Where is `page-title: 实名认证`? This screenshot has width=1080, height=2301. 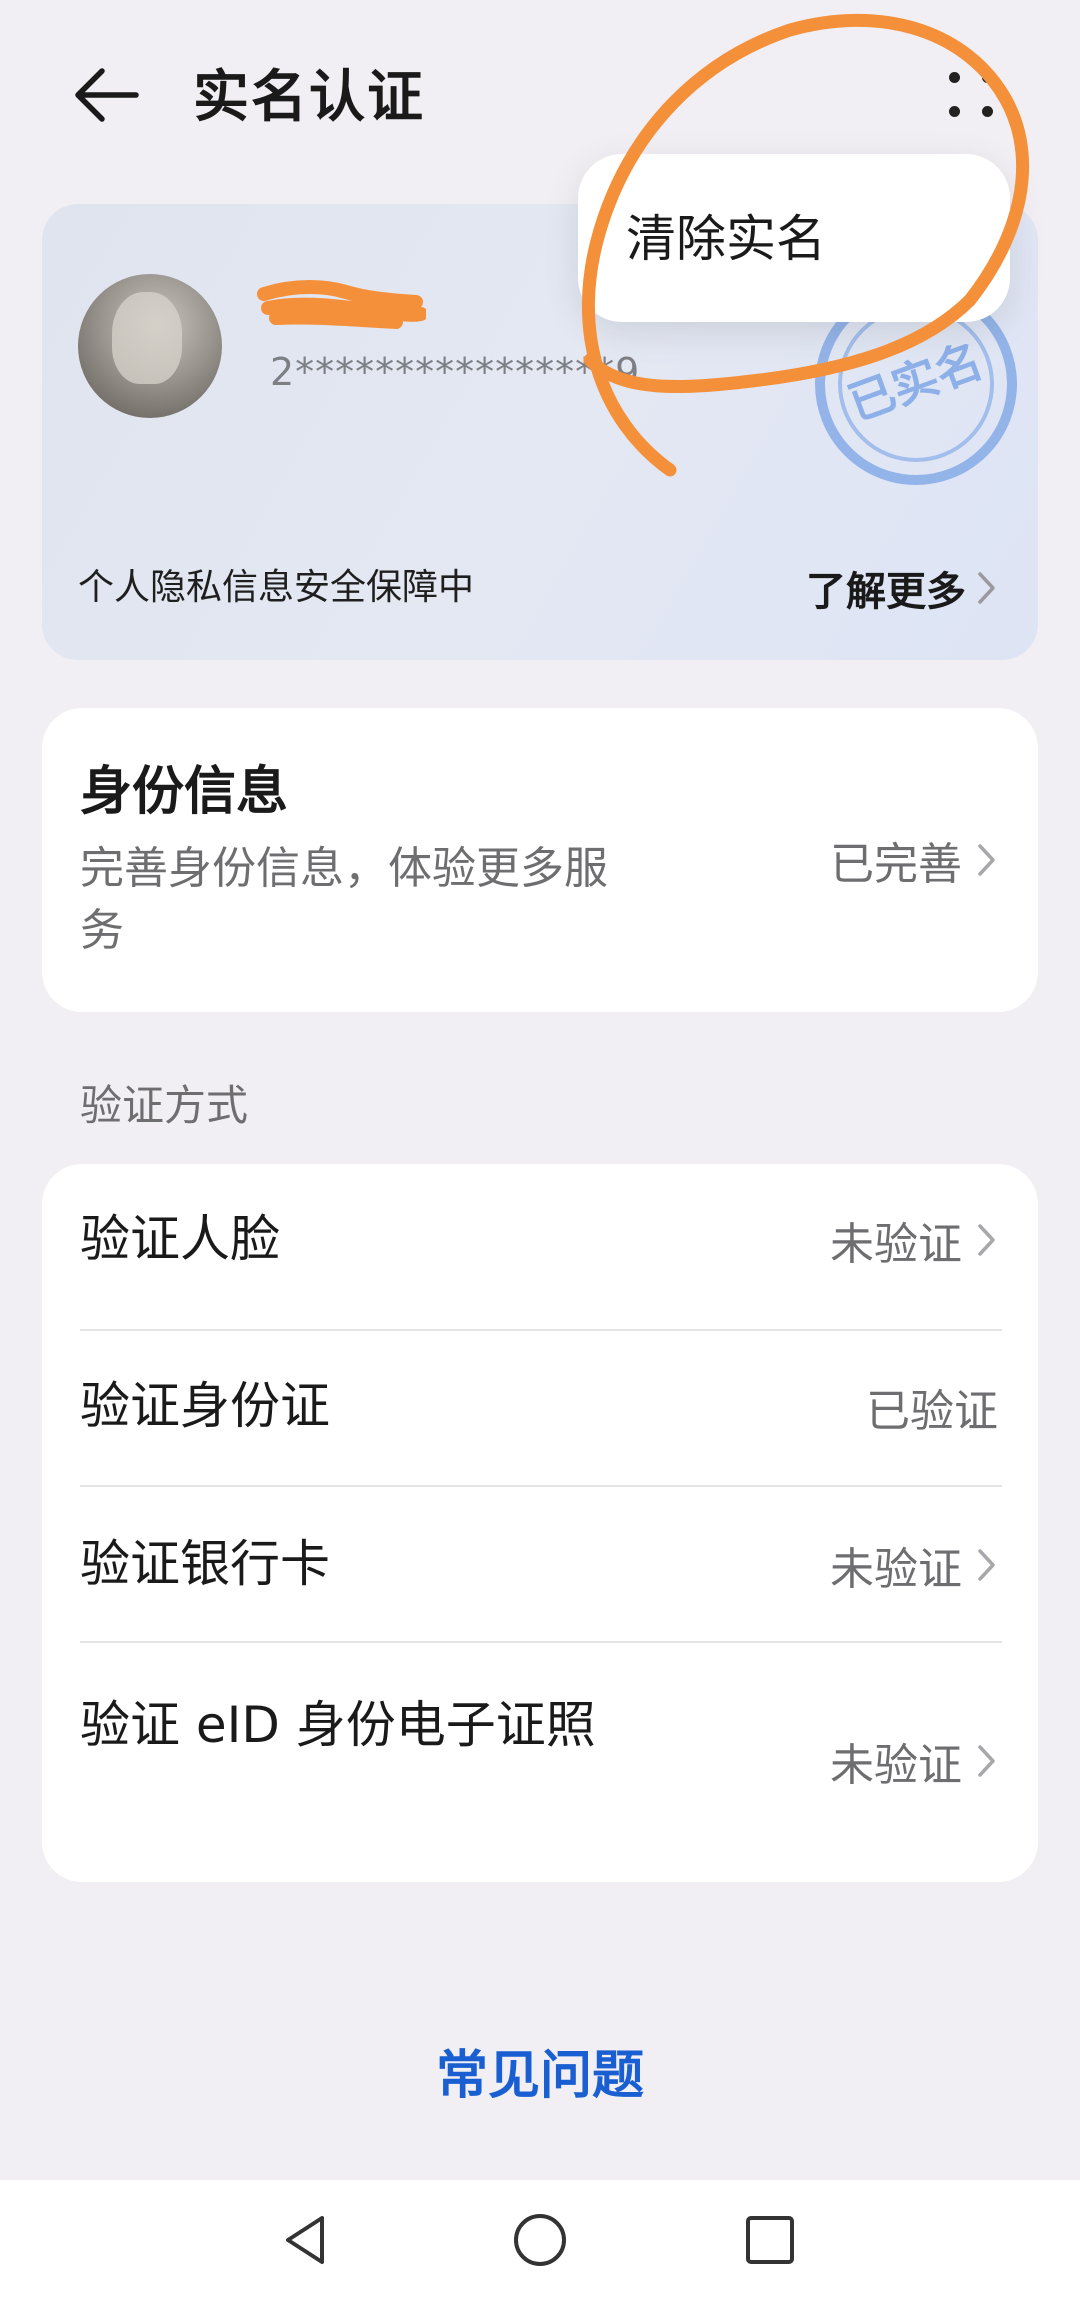
page-title: 实名认证 is located at coordinates (309, 97).